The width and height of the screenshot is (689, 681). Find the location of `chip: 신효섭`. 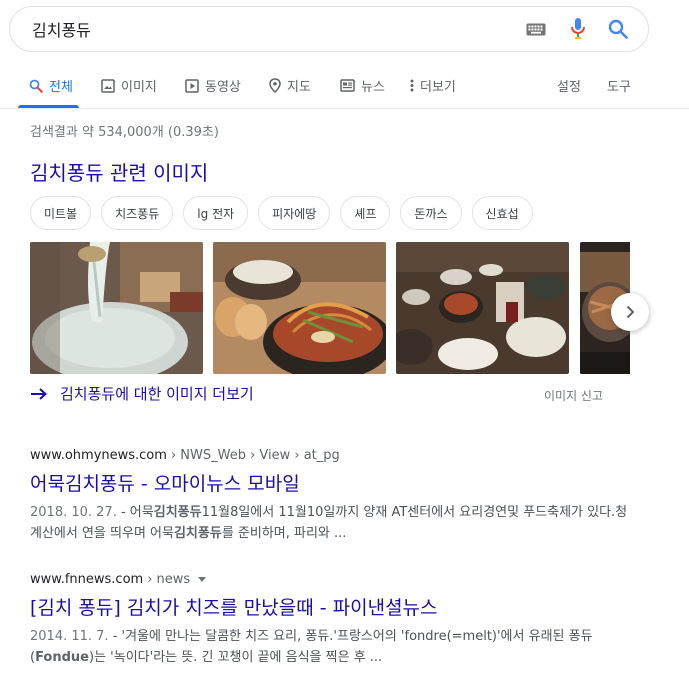

chip: 신효섭 is located at coordinates (502, 213).